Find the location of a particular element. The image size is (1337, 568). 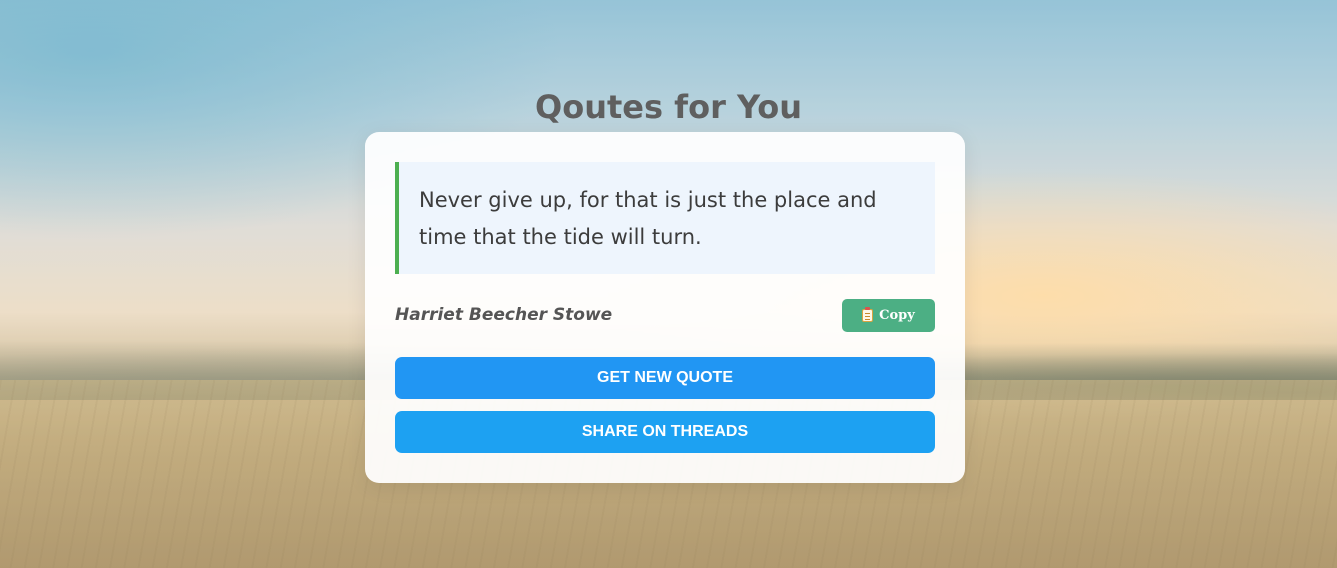

get-new-quote-button: GET NEW QUOTE is located at coordinates (665, 378).